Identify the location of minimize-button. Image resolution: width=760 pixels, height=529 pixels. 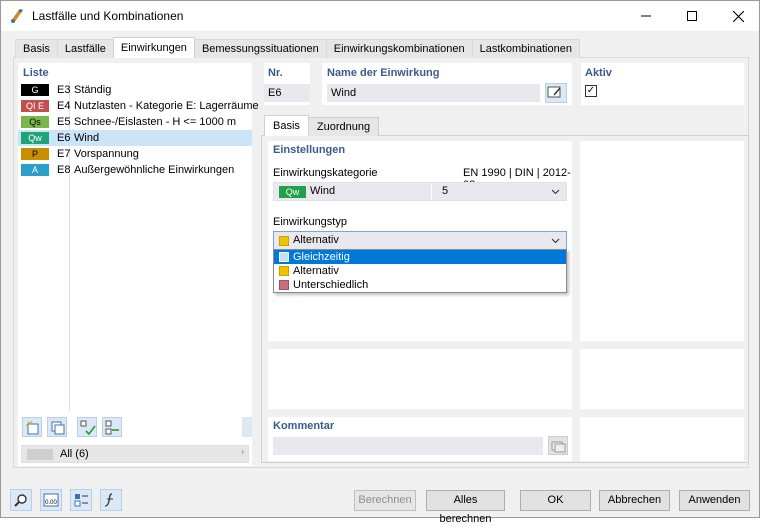
(646, 16).